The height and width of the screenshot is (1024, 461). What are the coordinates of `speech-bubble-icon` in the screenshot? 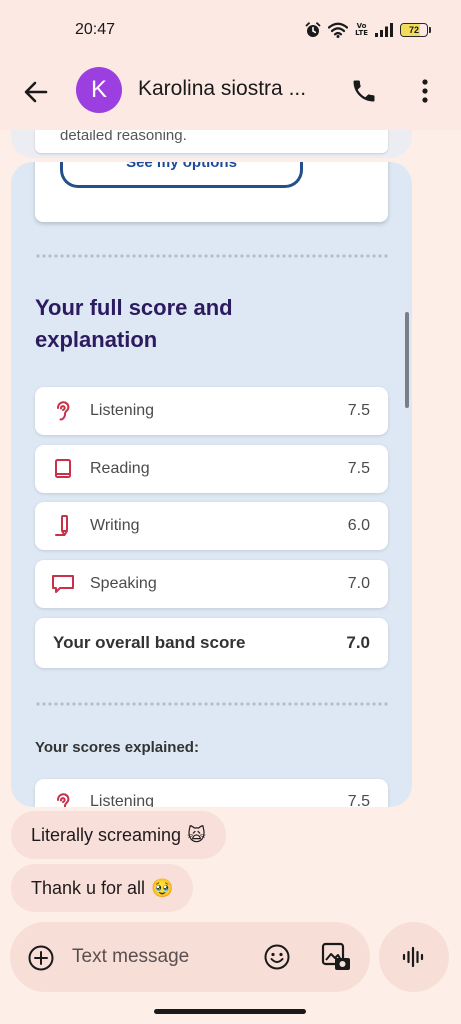 It's located at (63, 584).